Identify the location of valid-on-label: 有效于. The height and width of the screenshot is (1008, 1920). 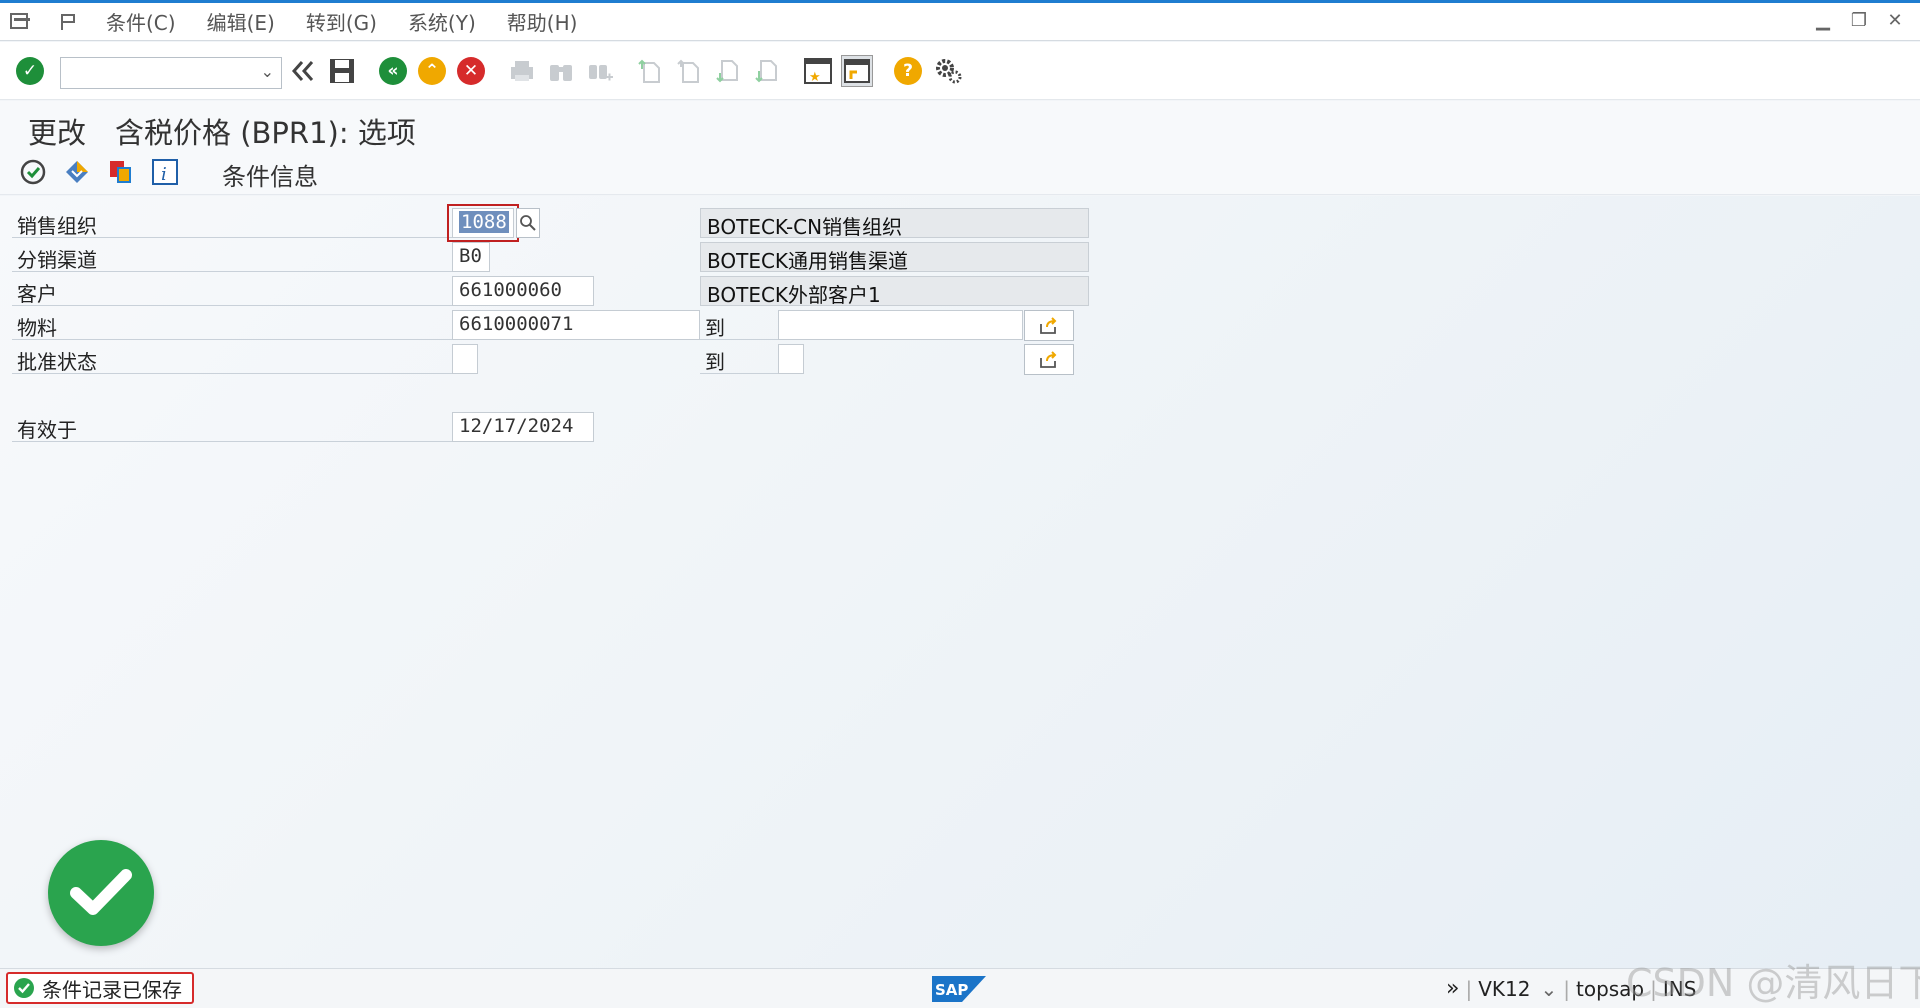
(232, 427).